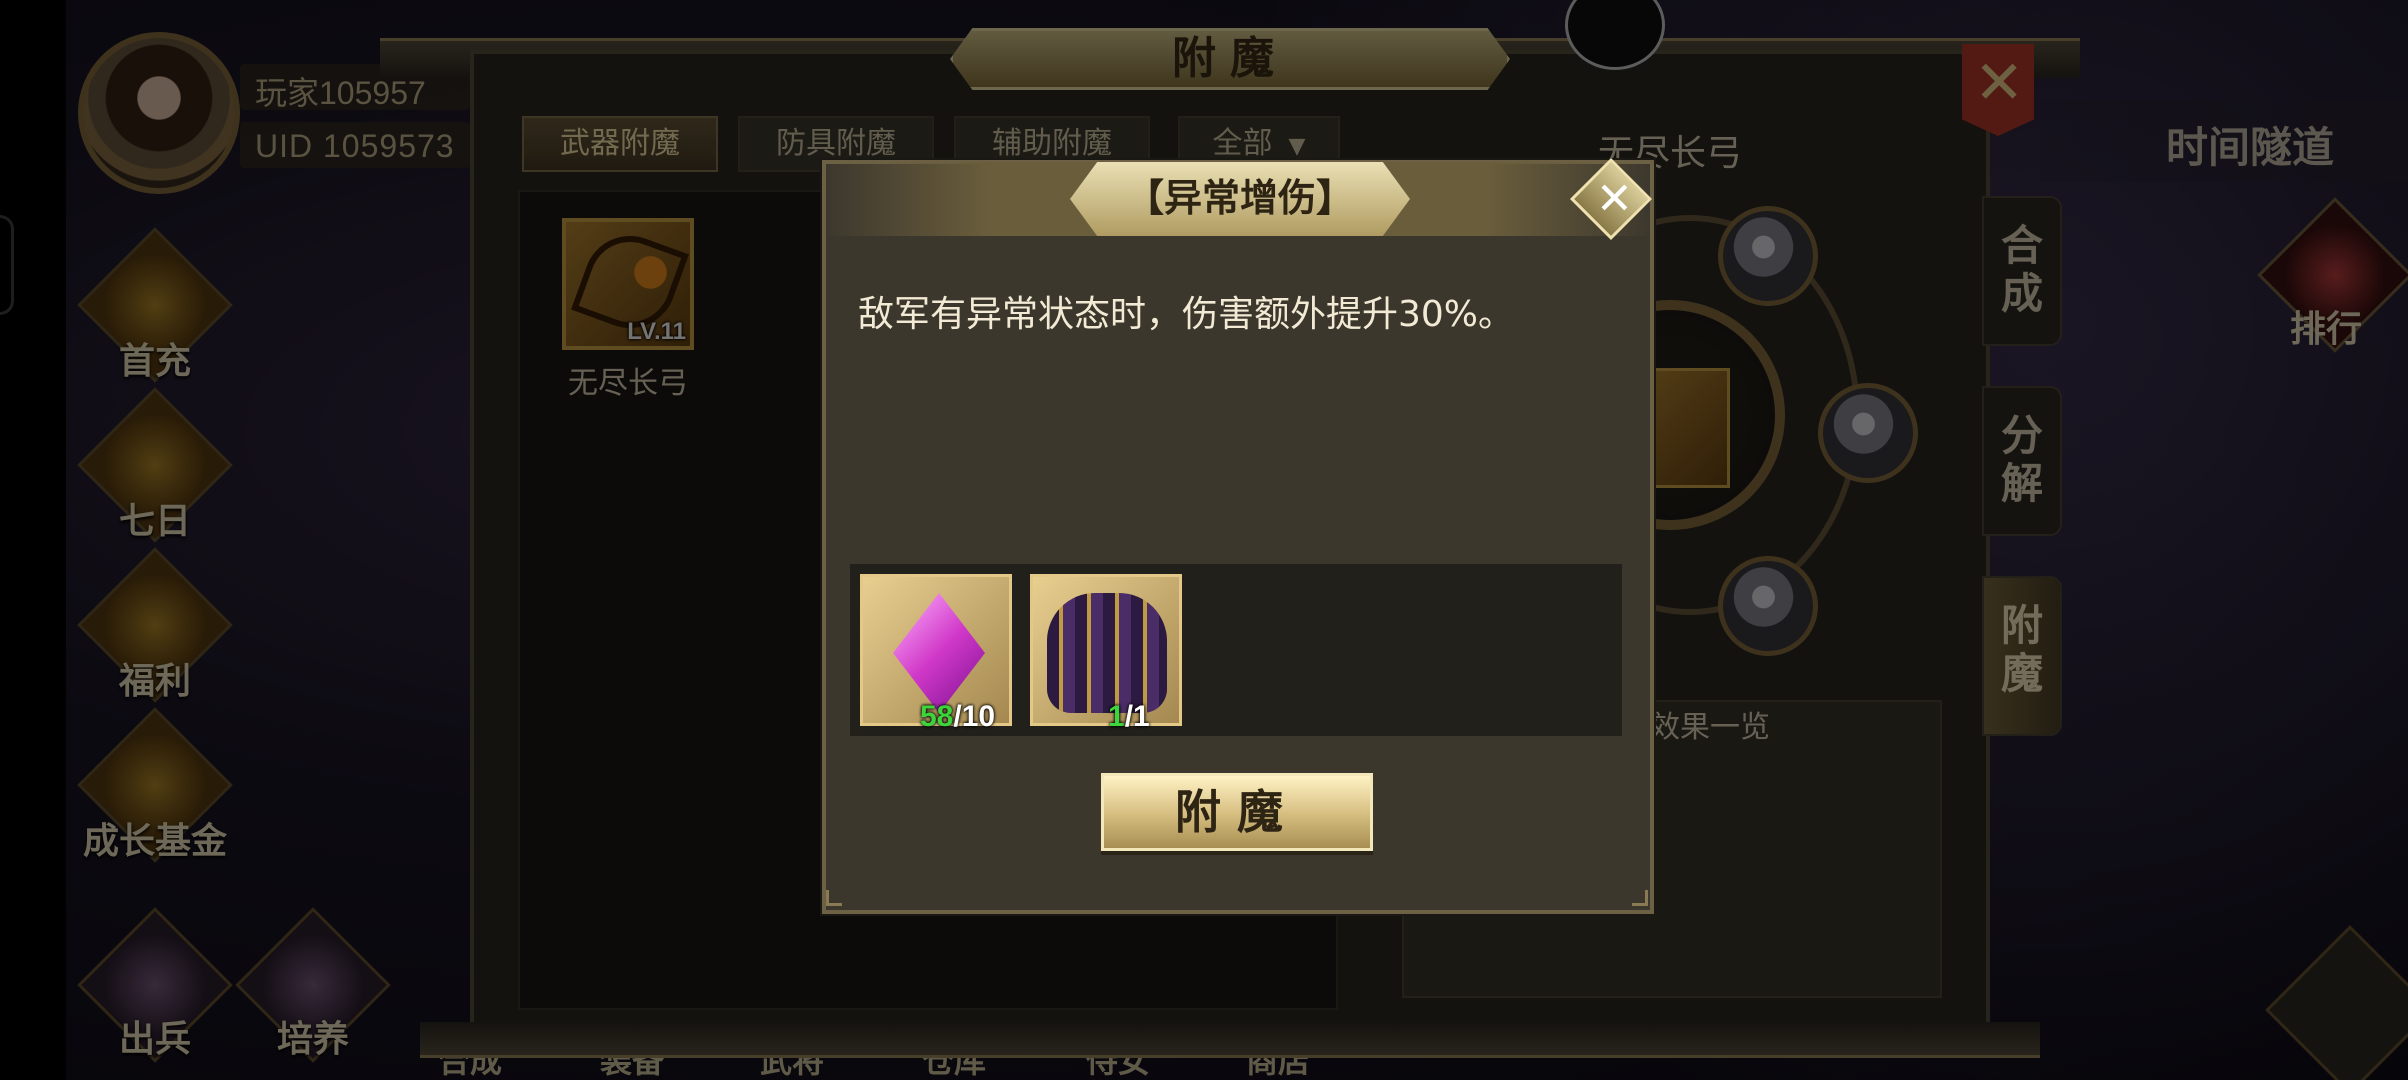 The image size is (2408, 1080). Describe the element at coordinates (1107, 653) in the screenshot. I see `armor-icon` at that location.